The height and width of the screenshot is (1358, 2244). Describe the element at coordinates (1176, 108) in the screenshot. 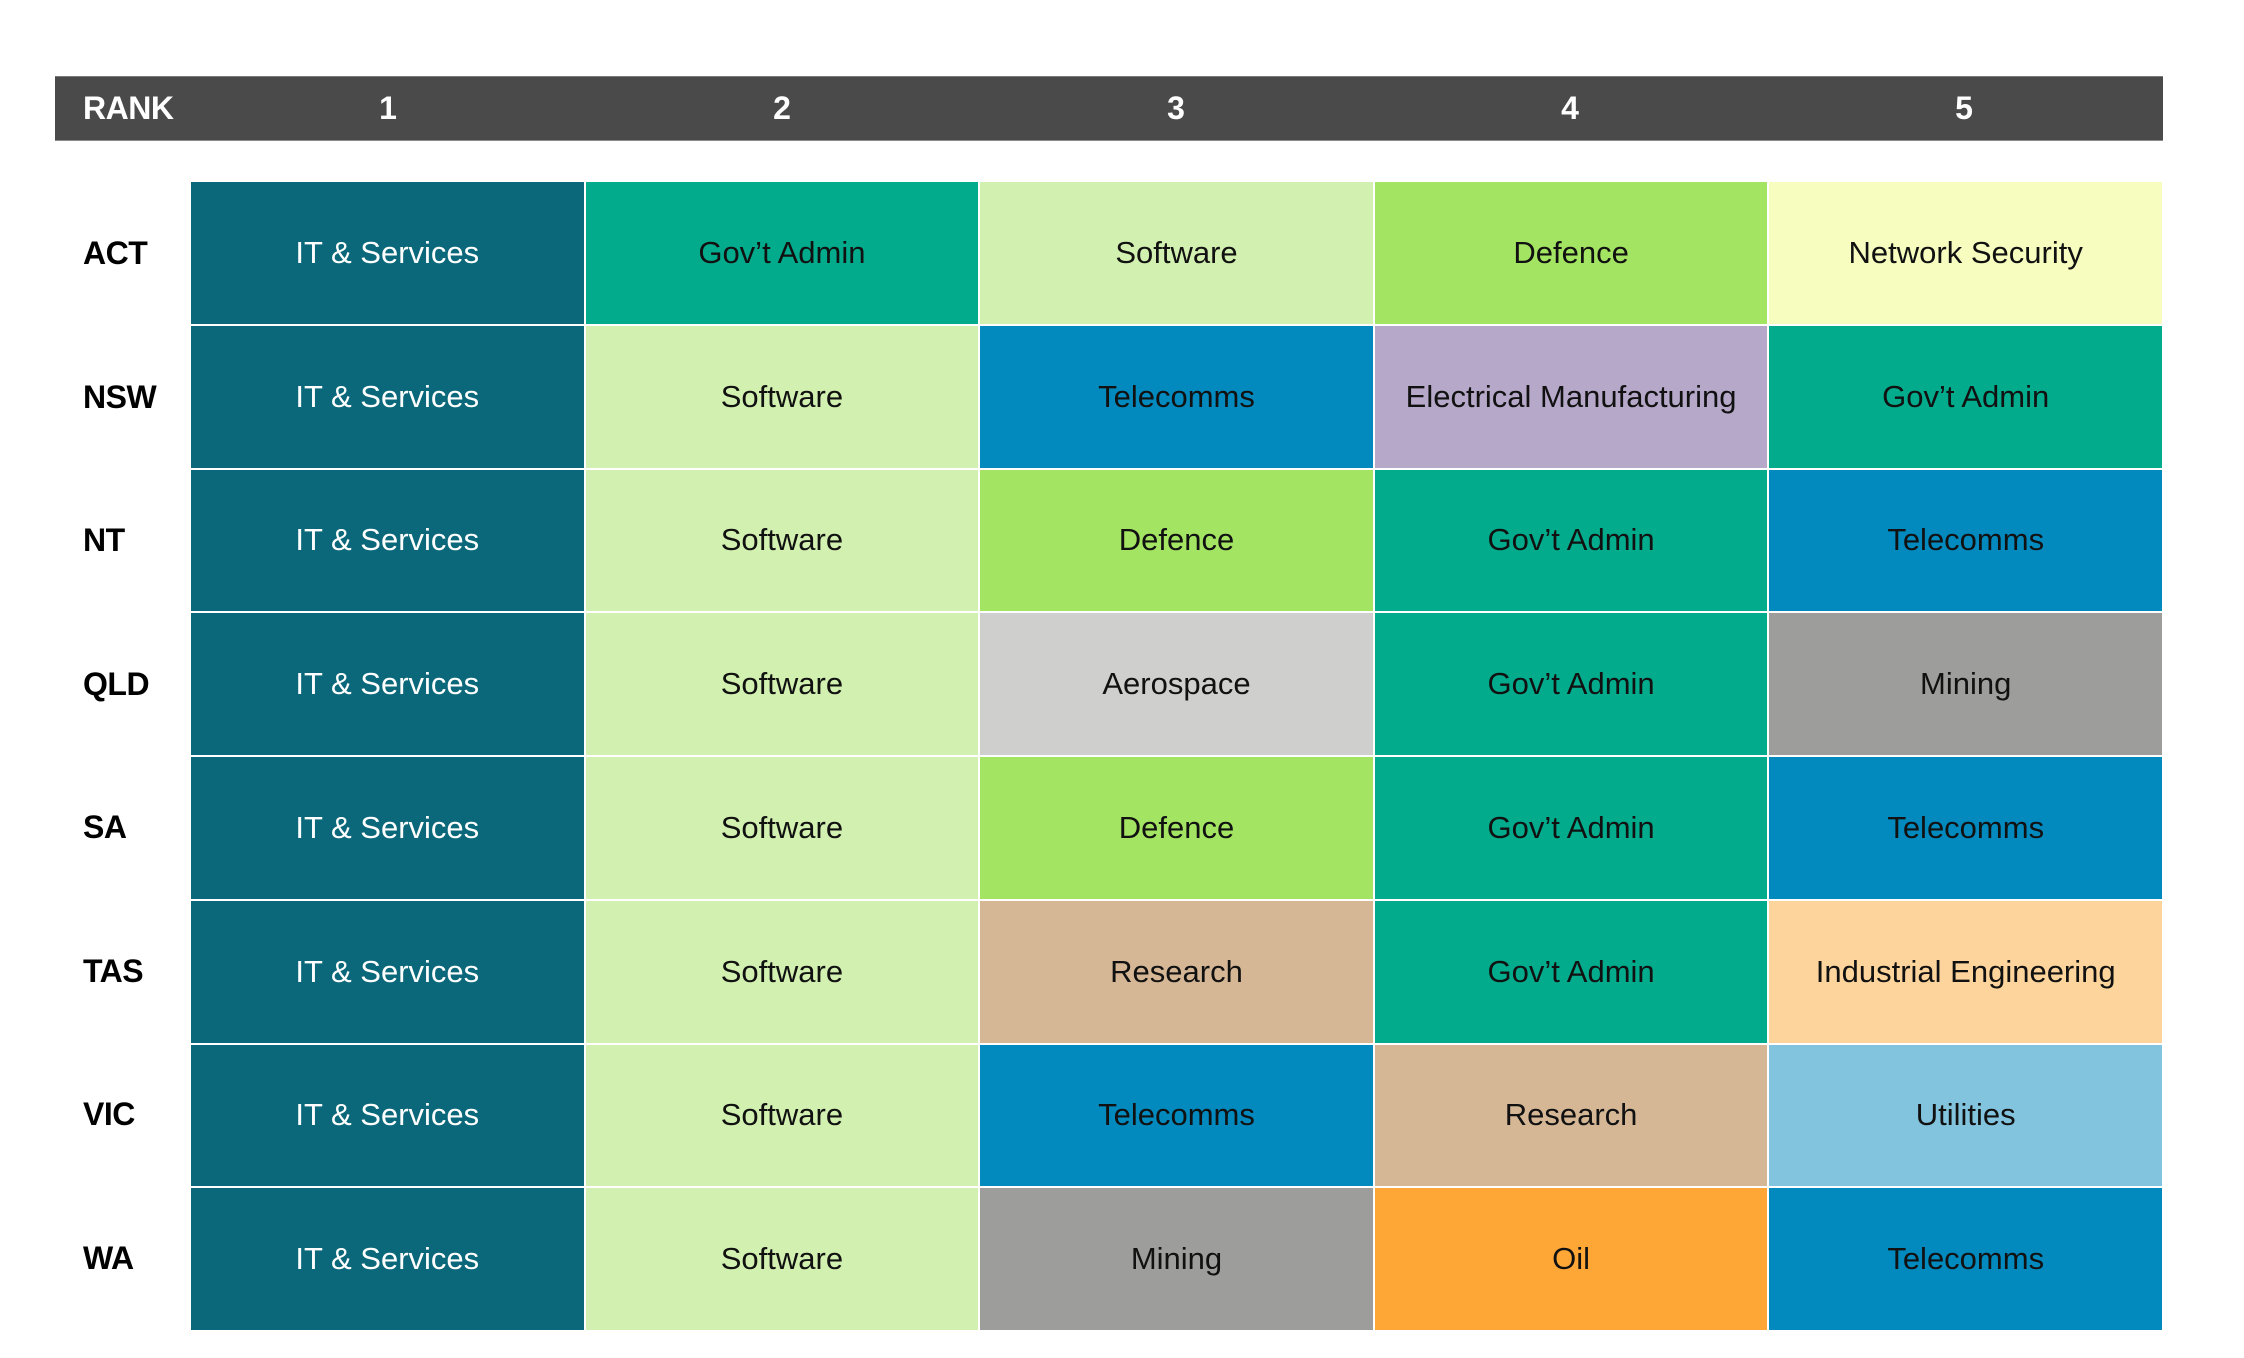

I see `rank-header-3: 3` at that location.